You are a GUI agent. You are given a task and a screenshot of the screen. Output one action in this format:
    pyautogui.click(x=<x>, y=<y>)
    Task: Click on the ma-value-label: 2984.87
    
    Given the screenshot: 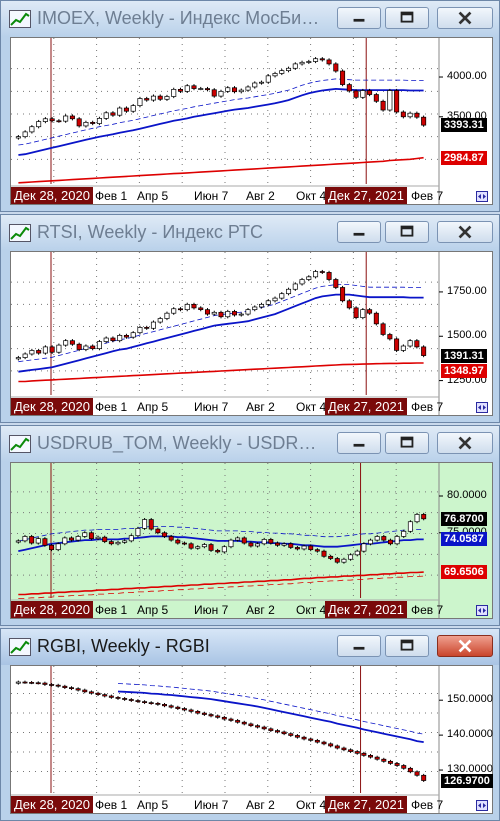 What is the action you would take?
    pyautogui.click(x=464, y=157)
    